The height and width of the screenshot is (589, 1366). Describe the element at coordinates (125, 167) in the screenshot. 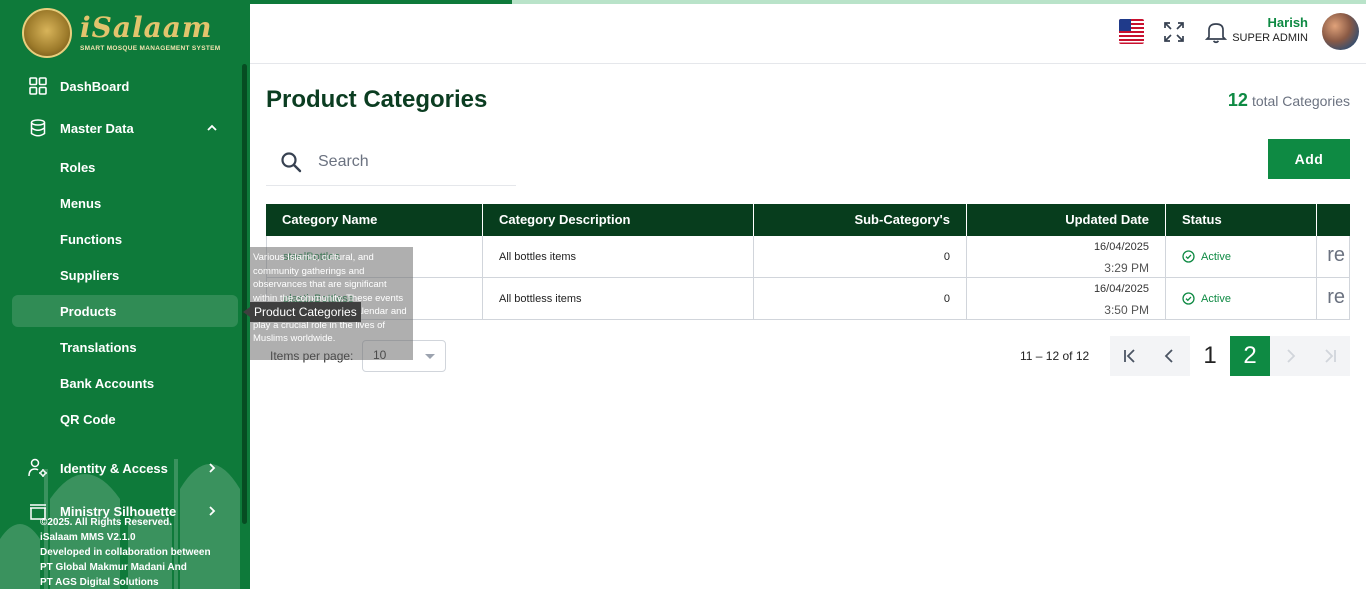

I see `sidebar-item-roles: Roles` at that location.